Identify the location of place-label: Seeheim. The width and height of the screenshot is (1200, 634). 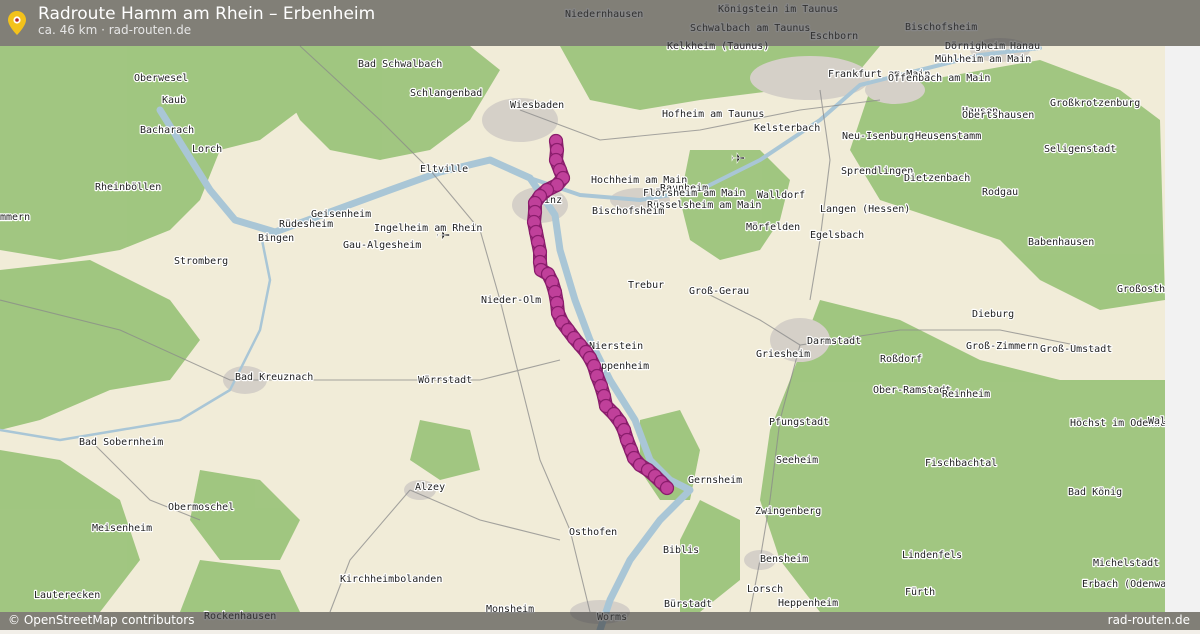
(797, 460).